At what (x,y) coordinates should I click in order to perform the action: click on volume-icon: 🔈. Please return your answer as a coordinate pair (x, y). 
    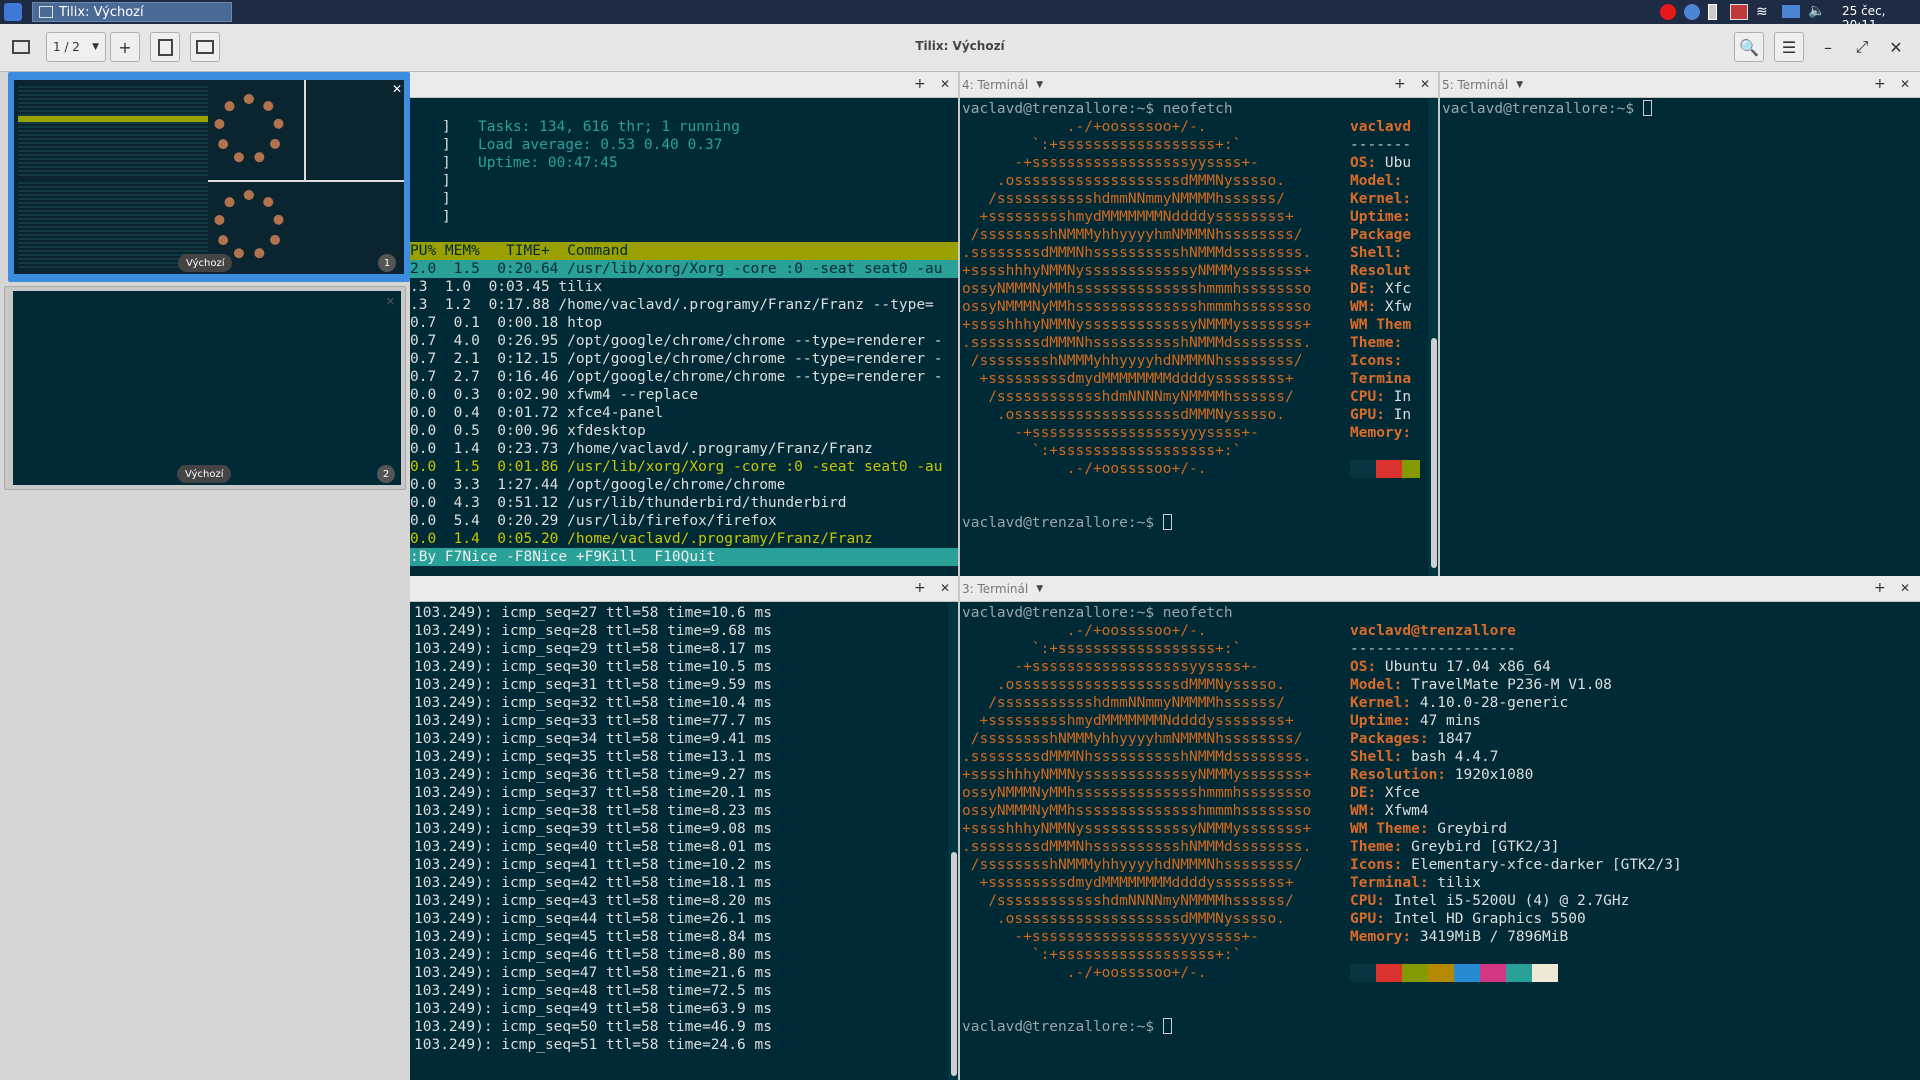
    Looking at the image, I should click on (1817, 12).